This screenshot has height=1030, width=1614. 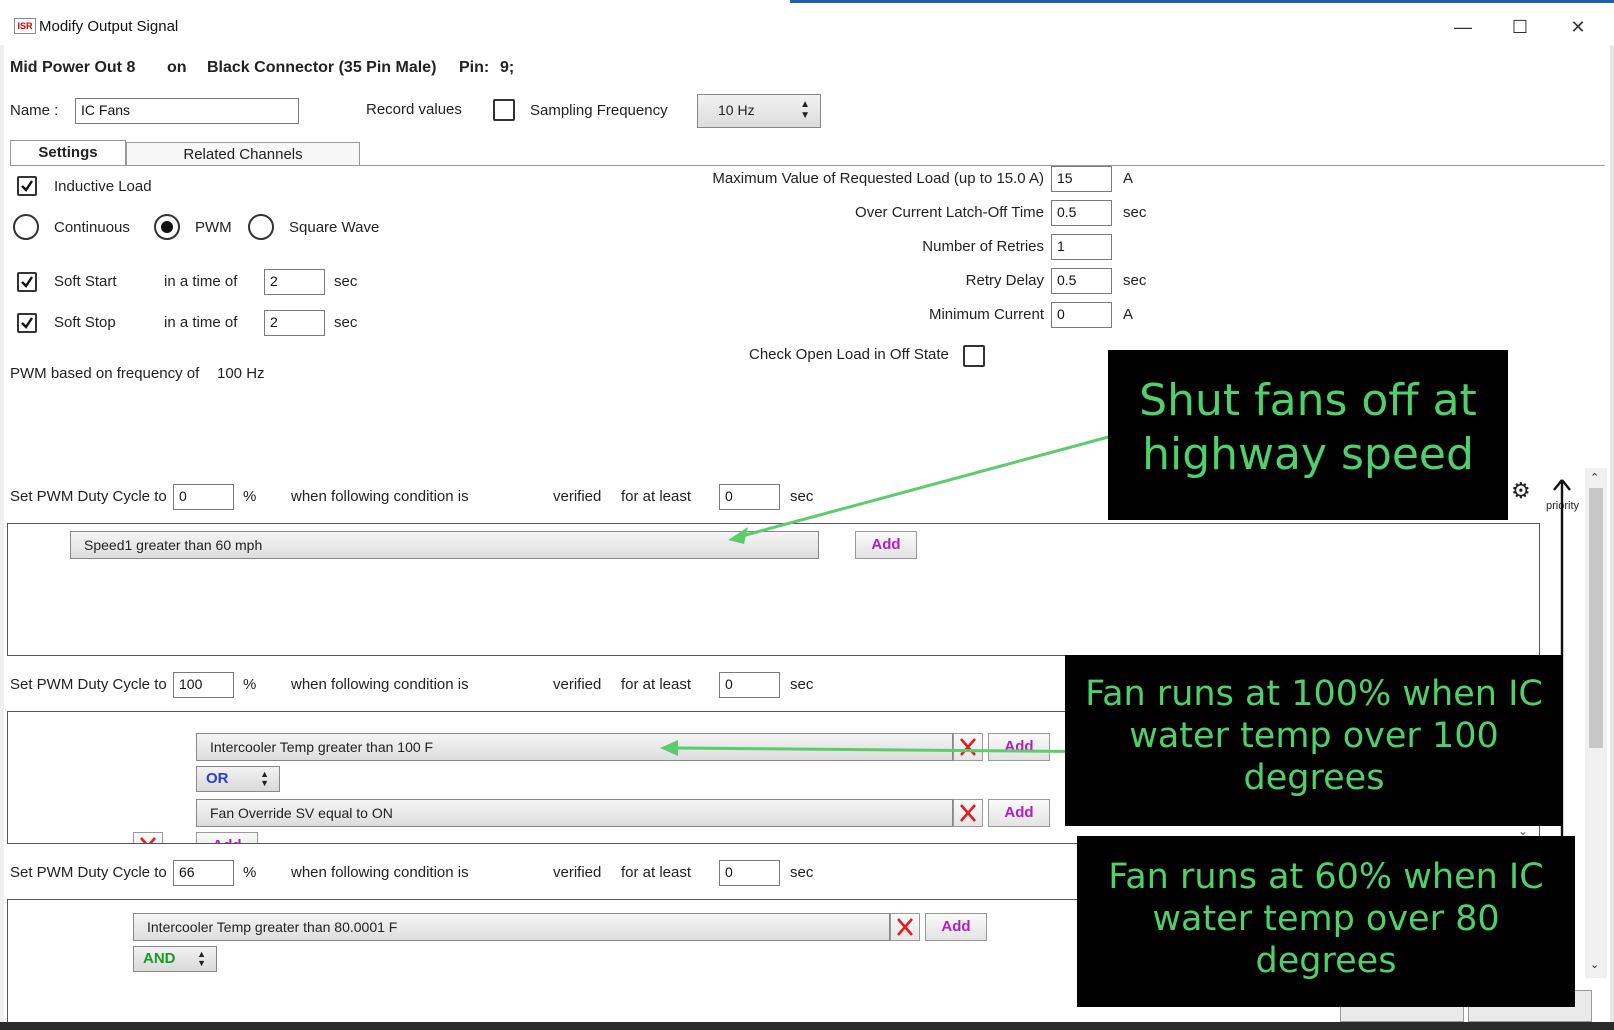 I want to click on callout-60-line3: degrees, so click(x=1326, y=961).